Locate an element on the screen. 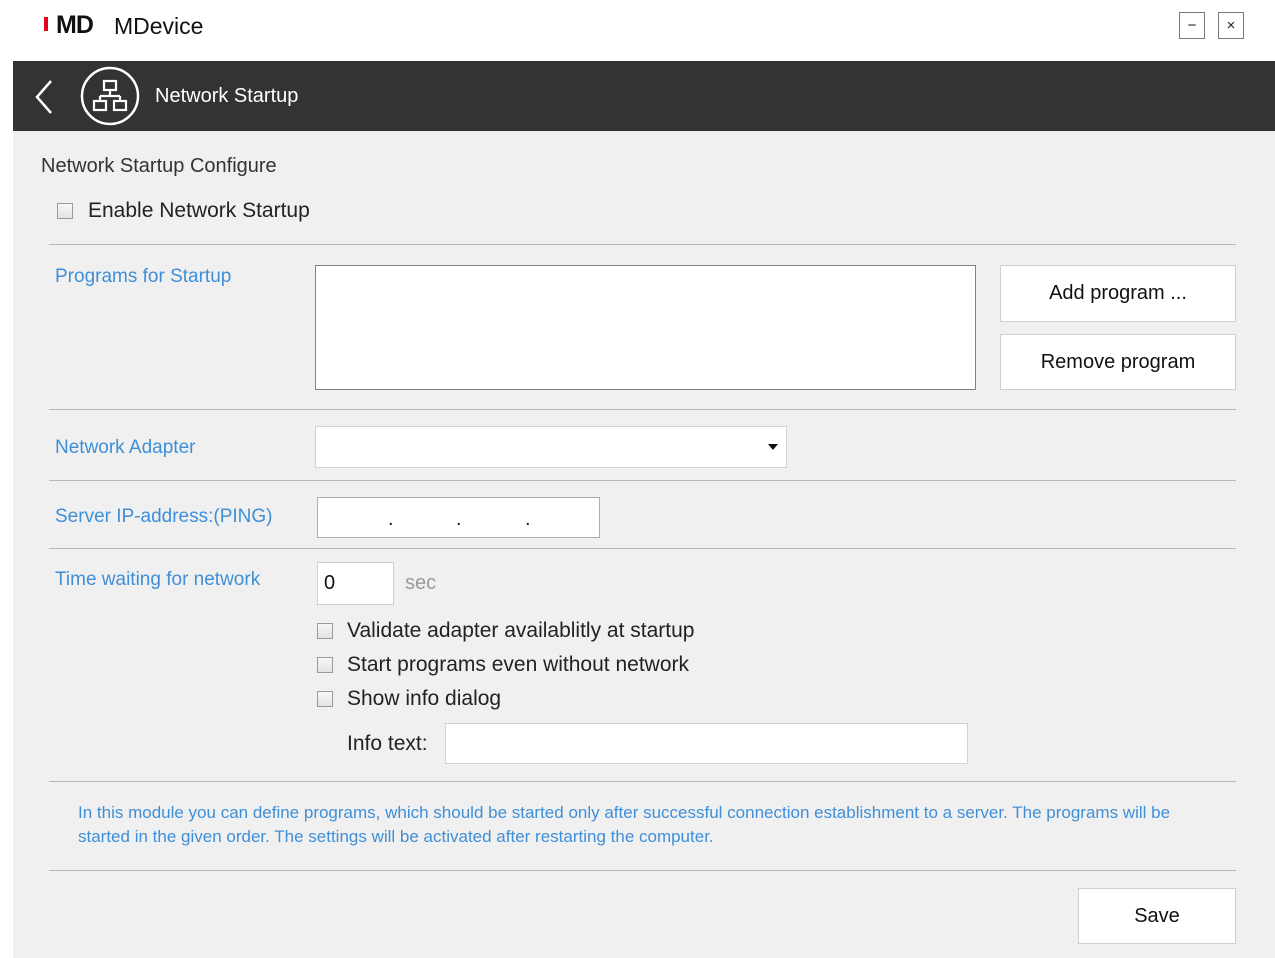 Image resolution: width=1275 pixels, height=958 pixels. network-adapter-label: Network Adapter is located at coordinates (125, 447).